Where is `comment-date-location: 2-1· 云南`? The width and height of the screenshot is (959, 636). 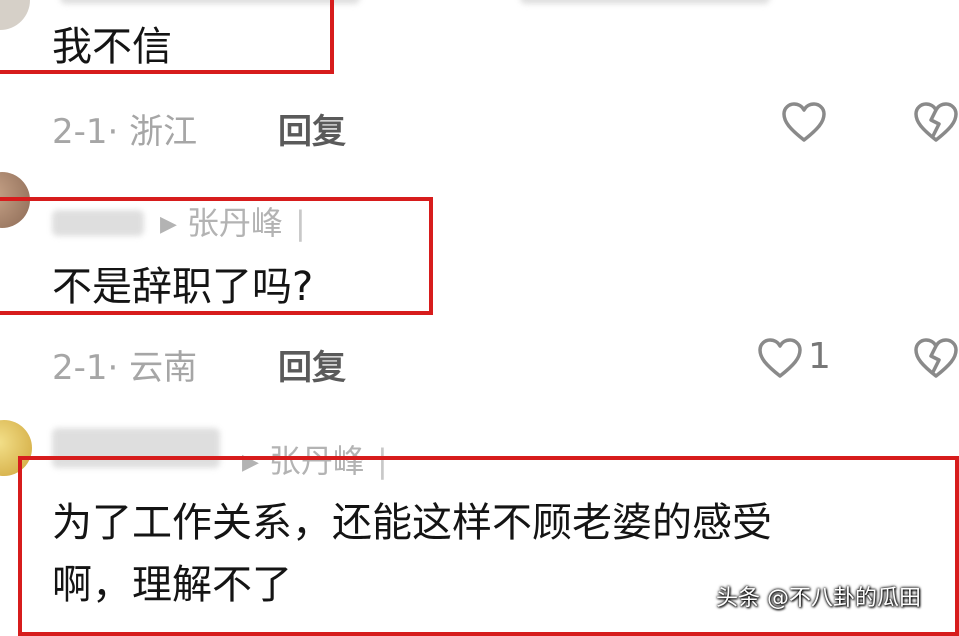
comment-date-location: 2-1· 云南 is located at coordinates (125, 368).